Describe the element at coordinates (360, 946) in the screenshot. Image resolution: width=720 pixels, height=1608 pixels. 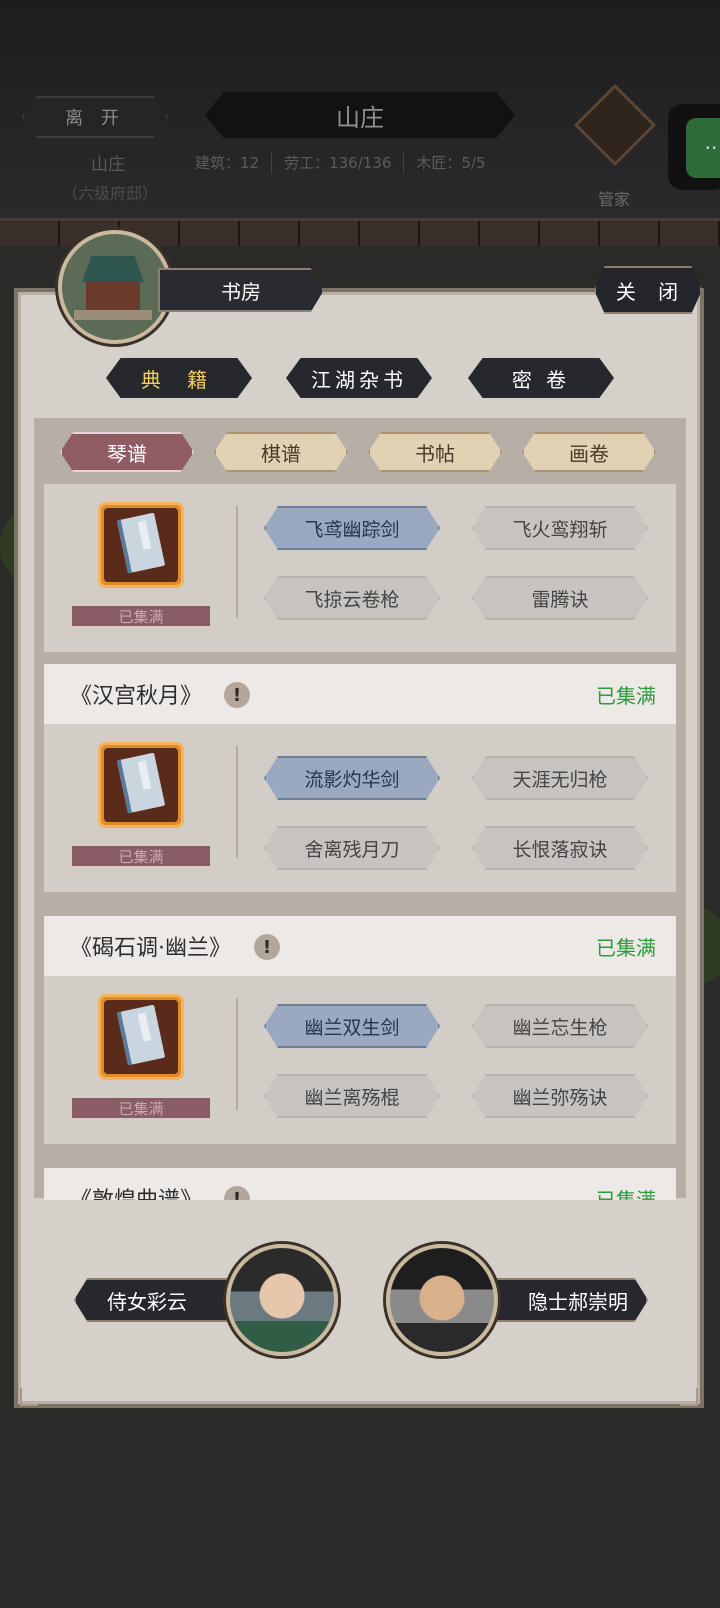
I see `book-header: 《碣石调·幽兰》 ! 已集满` at that location.